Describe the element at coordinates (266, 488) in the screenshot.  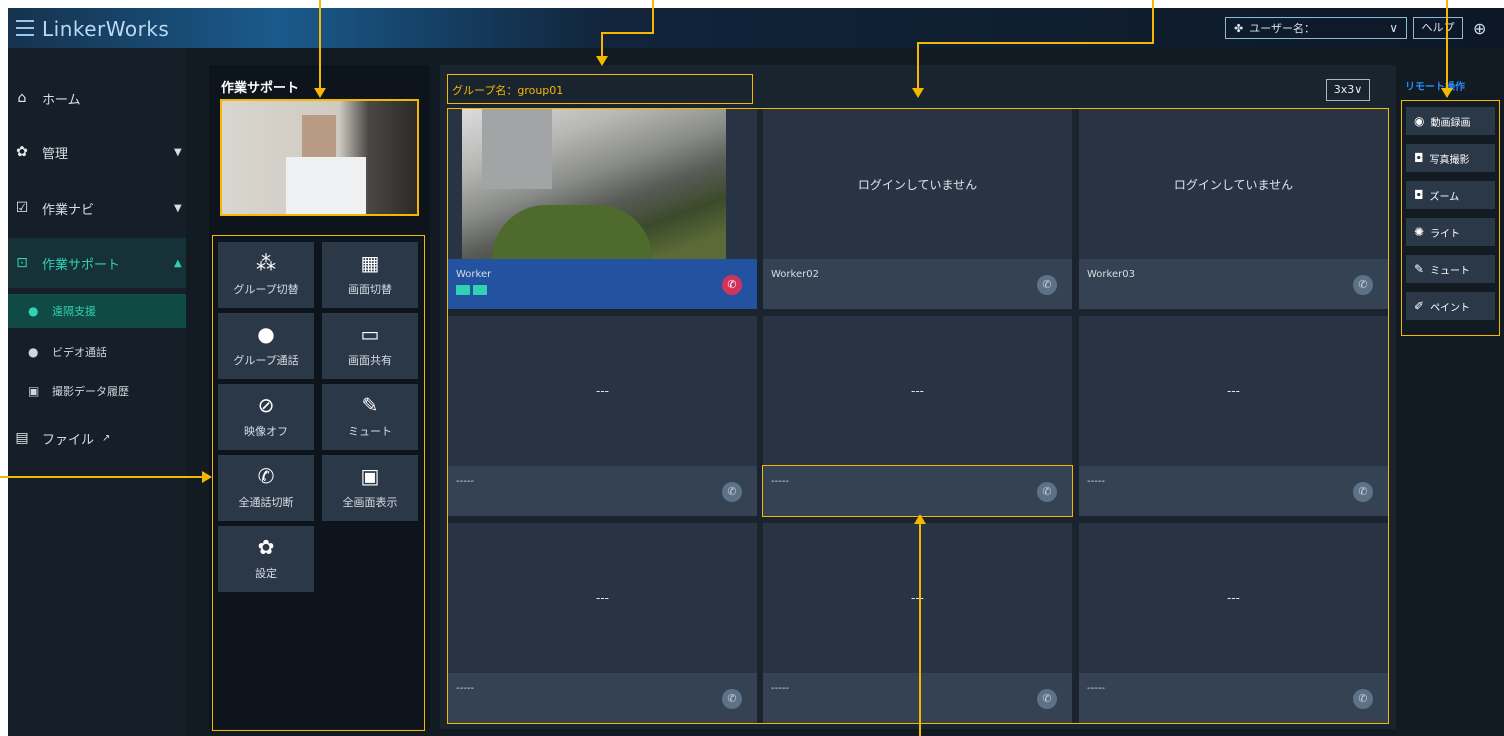
I see `hangup-all-button: ✆ 全通話切断` at that location.